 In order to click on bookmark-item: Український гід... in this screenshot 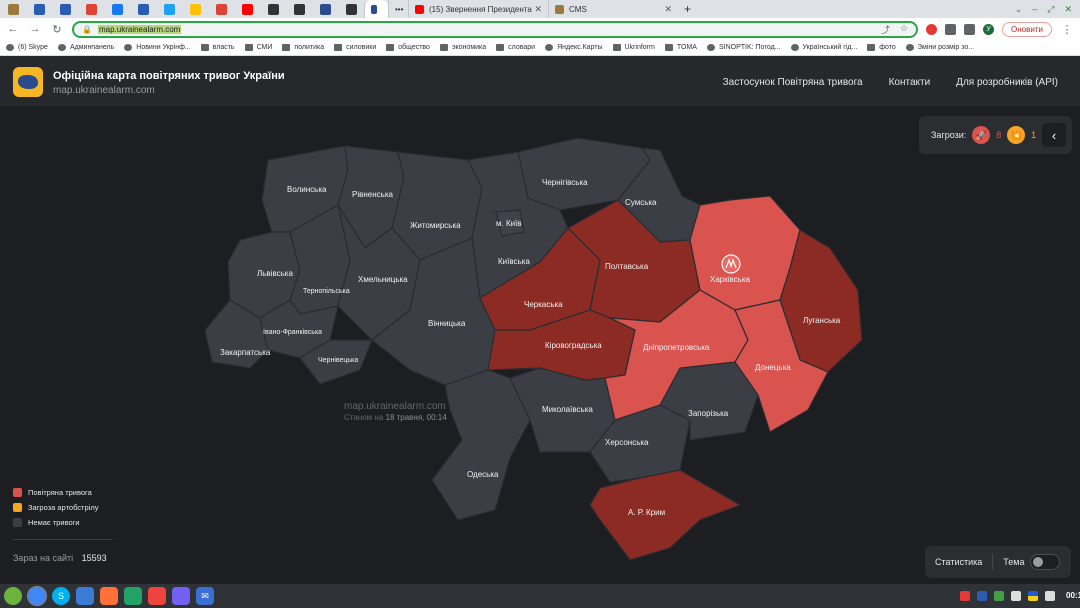, I will do `click(823, 47)`.